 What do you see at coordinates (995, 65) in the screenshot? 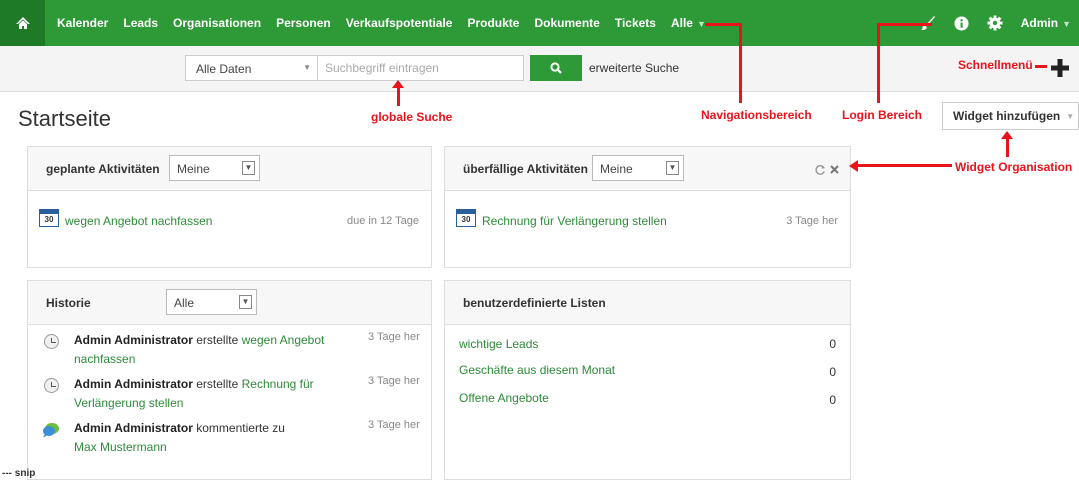
I see `annotation-schnellmenu: Schnellmenü` at bounding box center [995, 65].